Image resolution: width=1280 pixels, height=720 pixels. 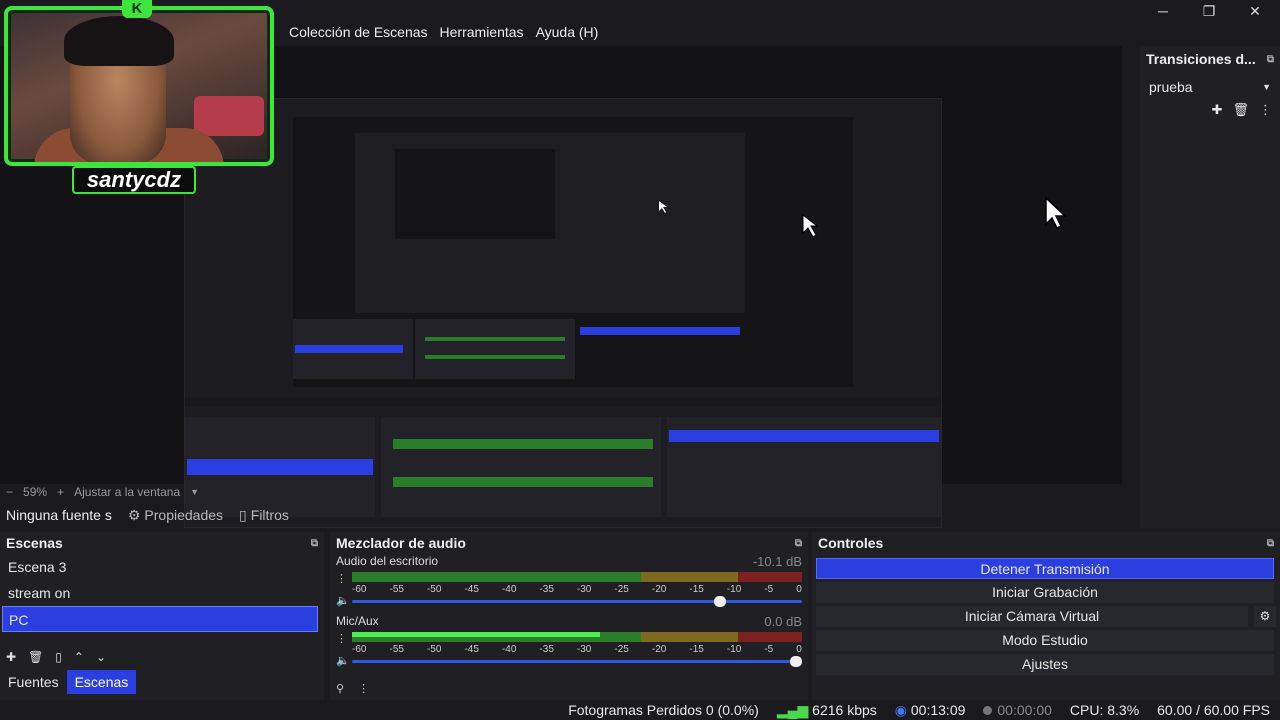 I want to click on scene-item: stream on, so click(x=160, y=593).